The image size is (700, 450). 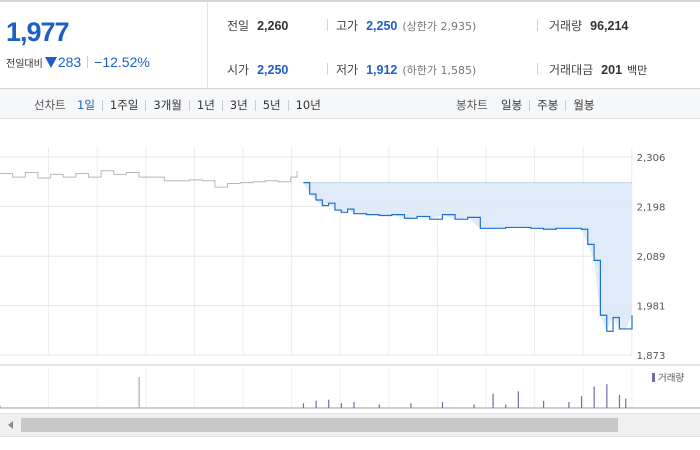 What do you see at coordinates (651, 257) in the screenshot?
I see `y-tick-label: 2,089` at bounding box center [651, 257].